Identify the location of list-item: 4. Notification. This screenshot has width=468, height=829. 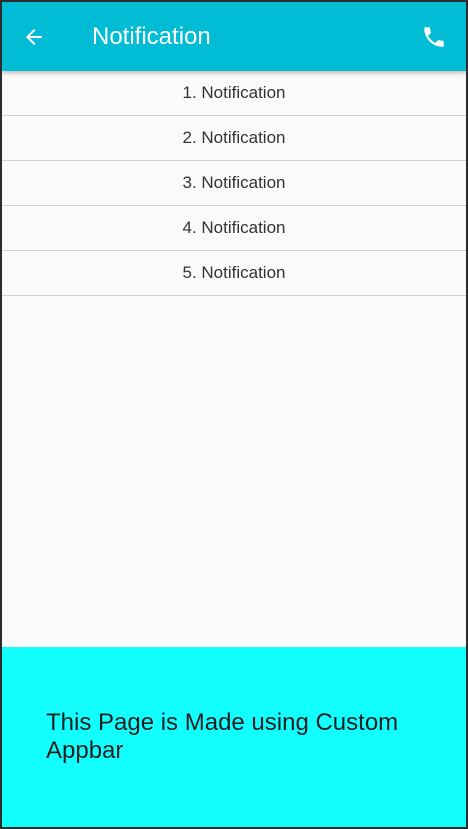
(234, 228).